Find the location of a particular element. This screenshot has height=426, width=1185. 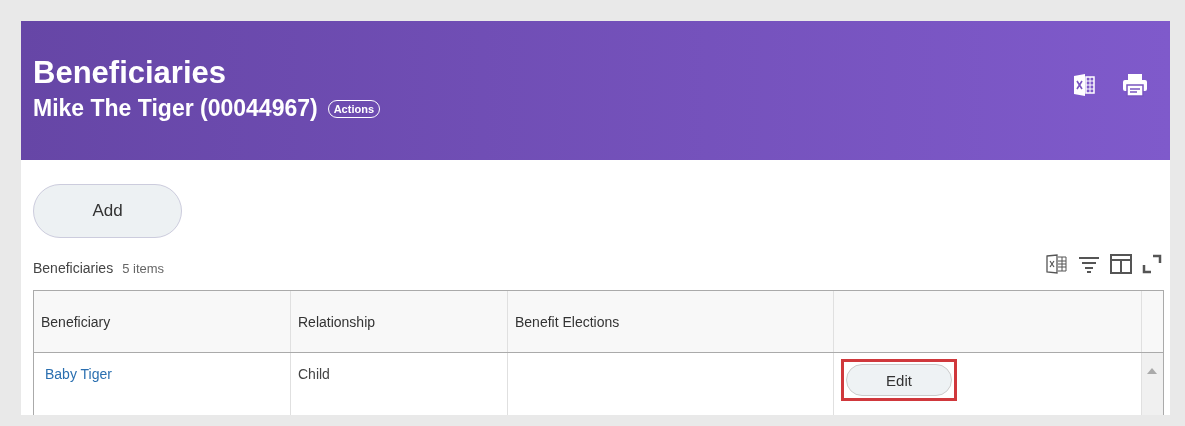

column-header: Benefit Elections is located at coordinates (671, 321).